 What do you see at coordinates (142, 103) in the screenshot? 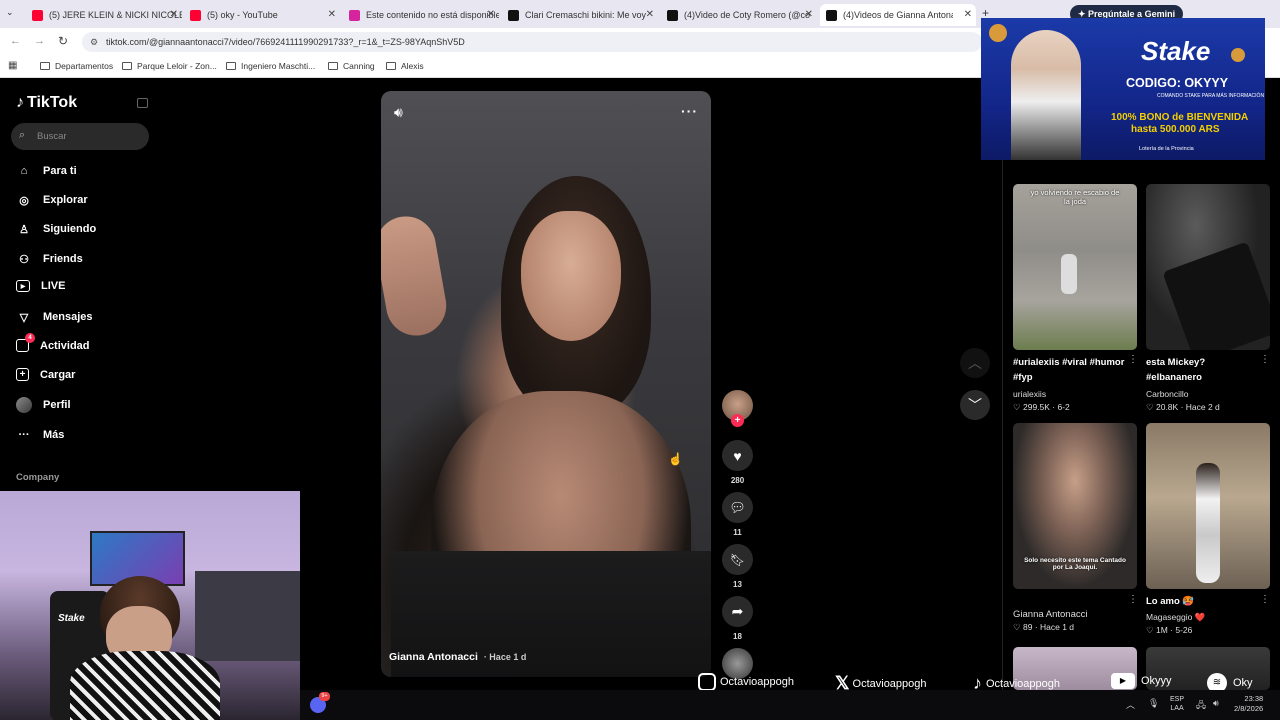
I see `collapse-sidebar-icon` at bounding box center [142, 103].